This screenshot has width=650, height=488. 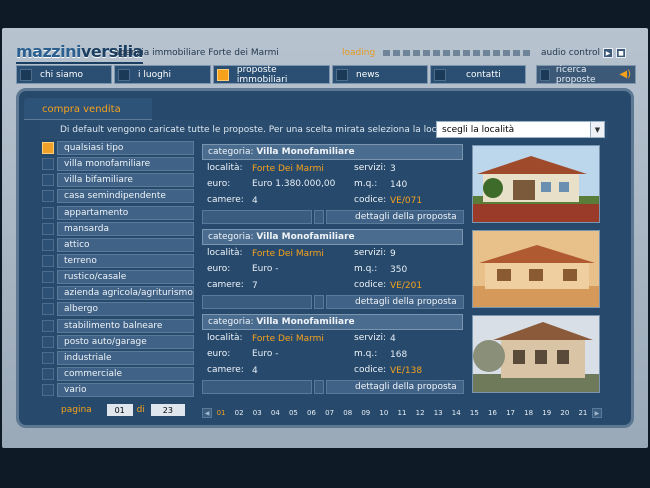 I want to click on type-filter-item: terreno, so click(x=118, y=260).